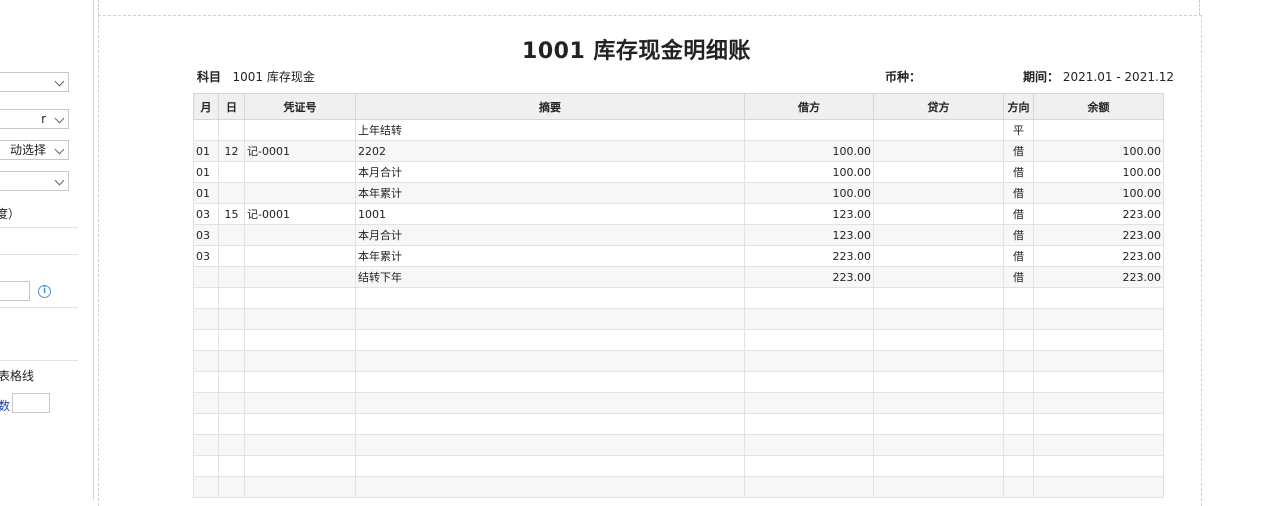 The width and height of the screenshot is (1273, 506). What do you see at coordinates (300, 151) in the screenshot?
I see `cell-voucher: 记-0001` at bounding box center [300, 151].